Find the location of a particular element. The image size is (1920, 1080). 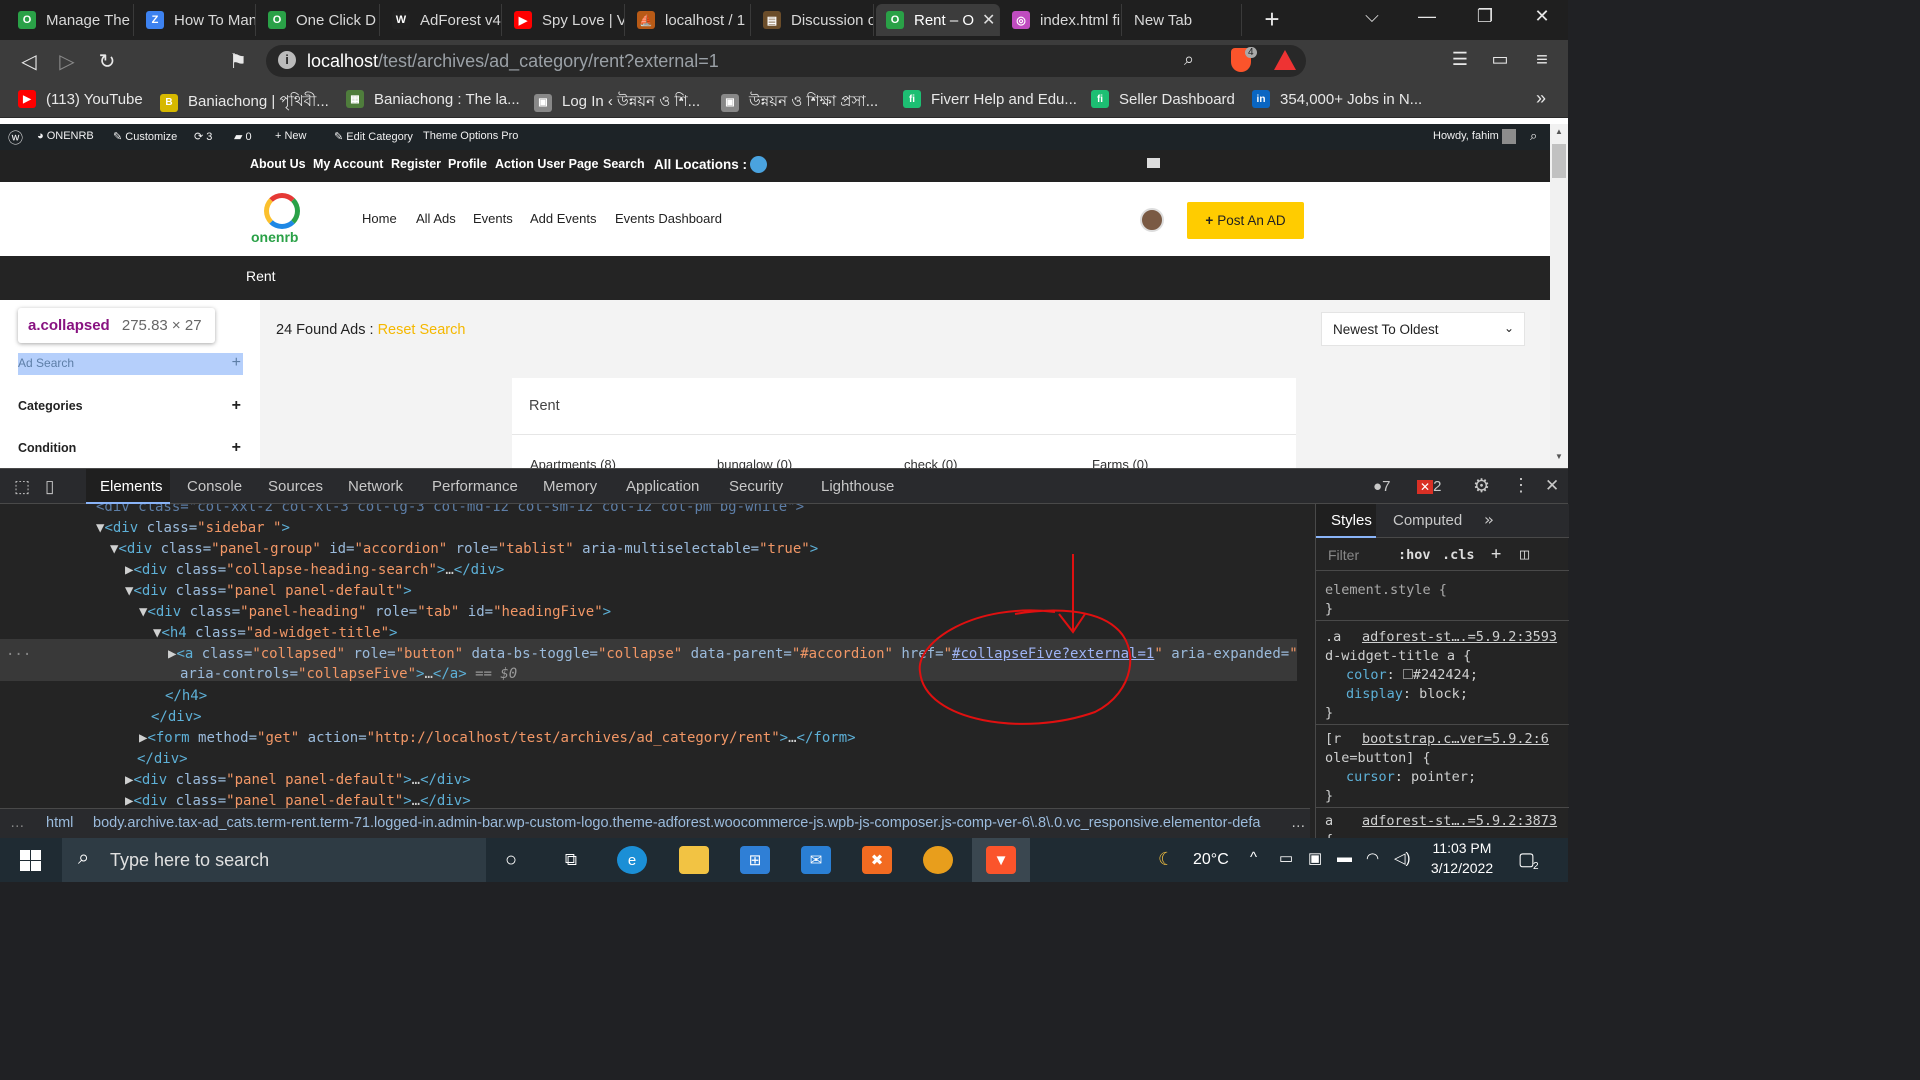

settings-gear-icon: ⚙ is located at coordinates (1481, 486).